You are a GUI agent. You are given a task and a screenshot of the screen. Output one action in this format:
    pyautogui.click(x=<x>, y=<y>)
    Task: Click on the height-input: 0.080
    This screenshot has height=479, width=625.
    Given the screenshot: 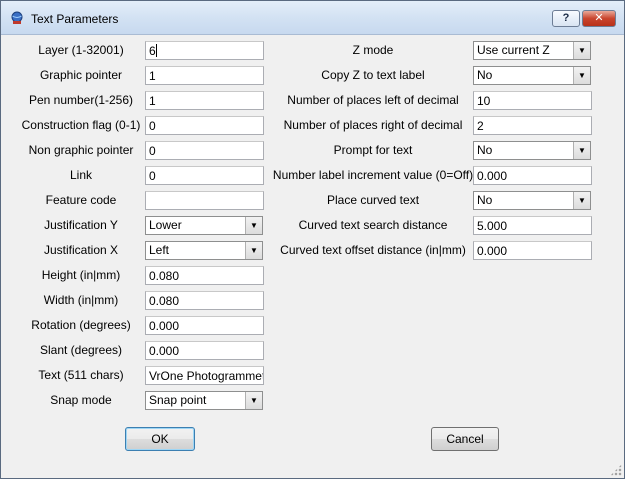 What is the action you would take?
    pyautogui.click(x=204, y=275)
    